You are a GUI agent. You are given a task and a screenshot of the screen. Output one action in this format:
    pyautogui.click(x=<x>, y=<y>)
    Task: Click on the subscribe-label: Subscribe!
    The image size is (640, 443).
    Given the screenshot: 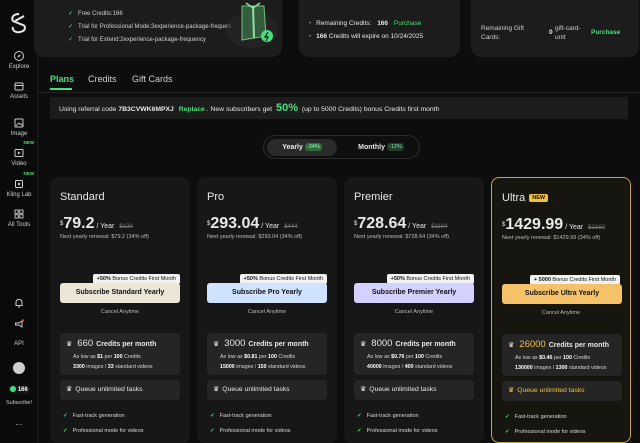 What is the action you would take?
    pyautogui.click(x=19, y=403)
    